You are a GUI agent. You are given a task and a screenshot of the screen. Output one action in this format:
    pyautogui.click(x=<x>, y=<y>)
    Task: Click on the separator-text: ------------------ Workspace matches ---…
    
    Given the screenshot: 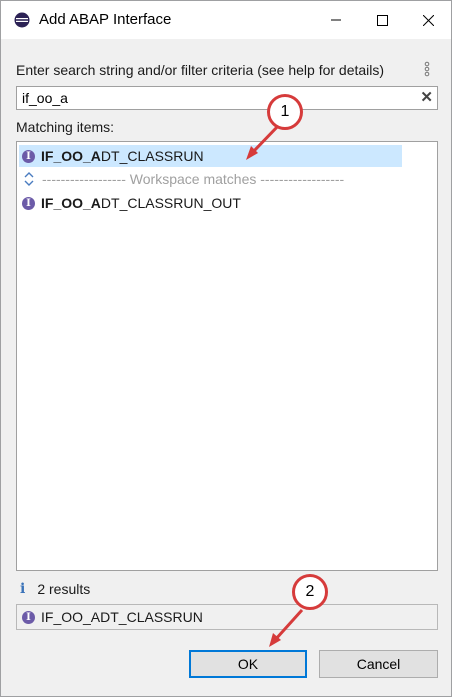 What is the action you would take?
    pyautogui.click(x=193, y=179)
    